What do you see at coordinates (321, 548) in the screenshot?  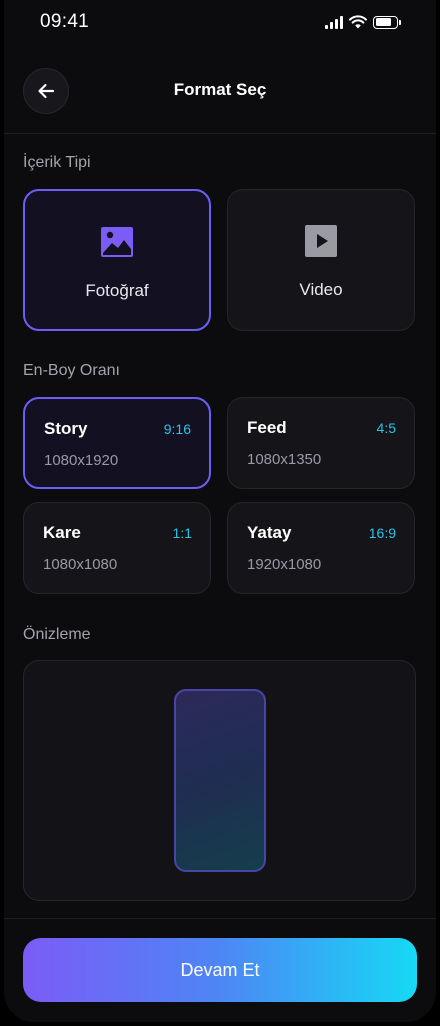 I see `ratio-option-landscape: Yatay 16:9 1920x1080` at bounding box center [321, 548].